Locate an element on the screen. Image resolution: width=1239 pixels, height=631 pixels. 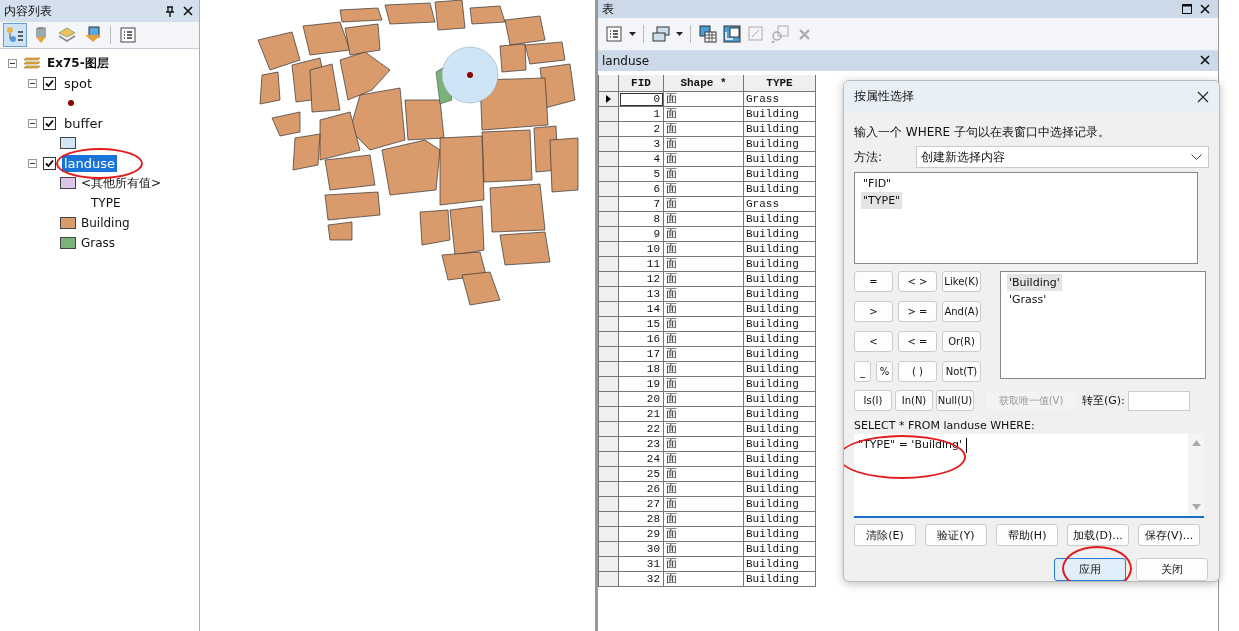
field-list: "FID" "TYPE" is located at coordinates (1026, 218).